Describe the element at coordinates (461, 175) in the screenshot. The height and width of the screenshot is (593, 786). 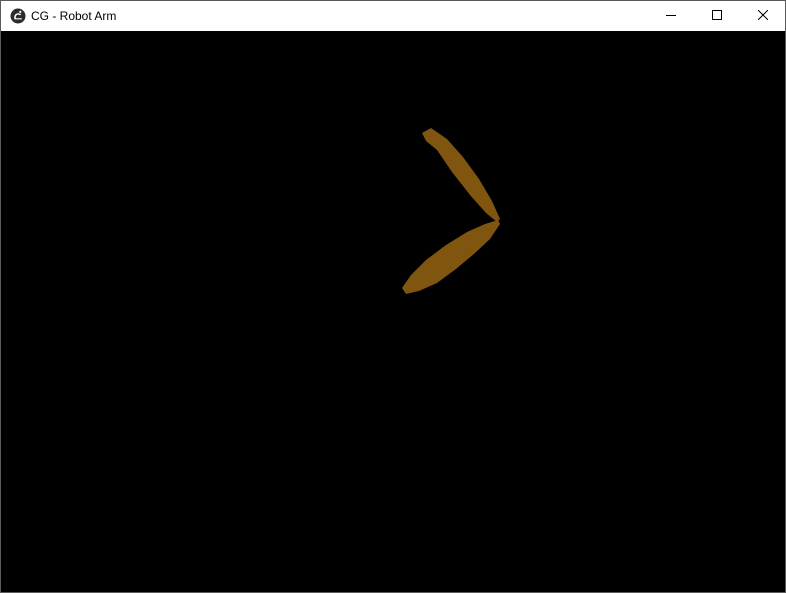
I see `upper-arm-segment` at that location.